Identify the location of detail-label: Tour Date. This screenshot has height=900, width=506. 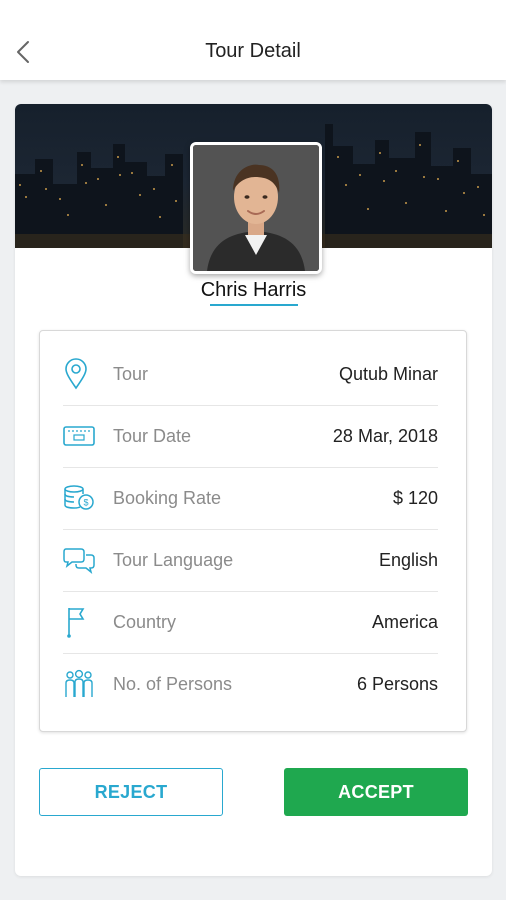
(152, 435).